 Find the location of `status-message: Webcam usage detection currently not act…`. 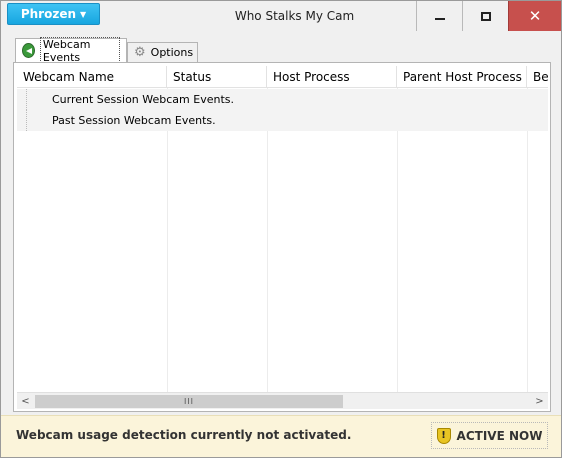

status-message: Webcam usage detection currently not act… is located at coordinates (184, 435).